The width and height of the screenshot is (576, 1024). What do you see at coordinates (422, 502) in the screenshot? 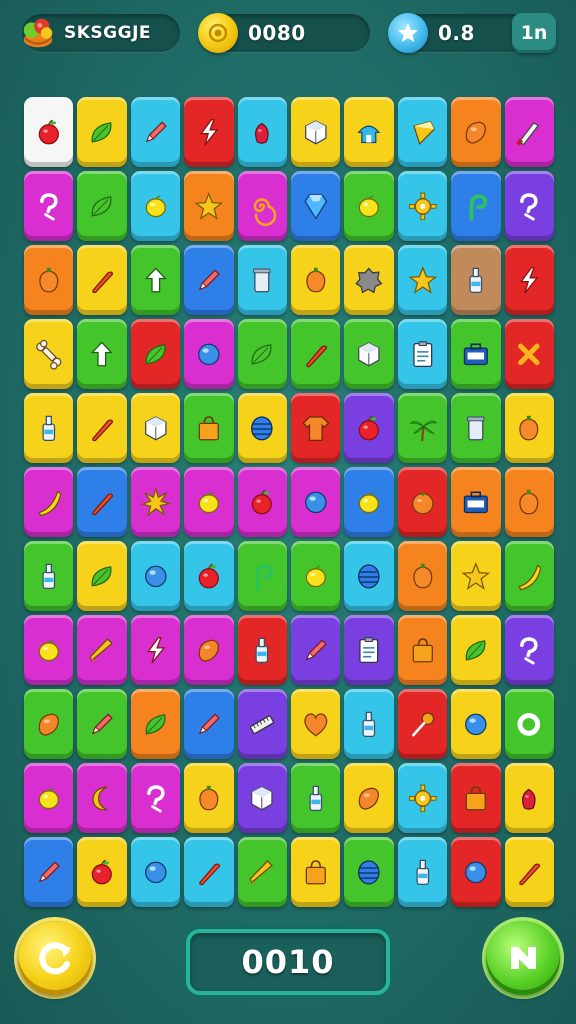
I see `tile-orange` at bounding box center [422, 502].